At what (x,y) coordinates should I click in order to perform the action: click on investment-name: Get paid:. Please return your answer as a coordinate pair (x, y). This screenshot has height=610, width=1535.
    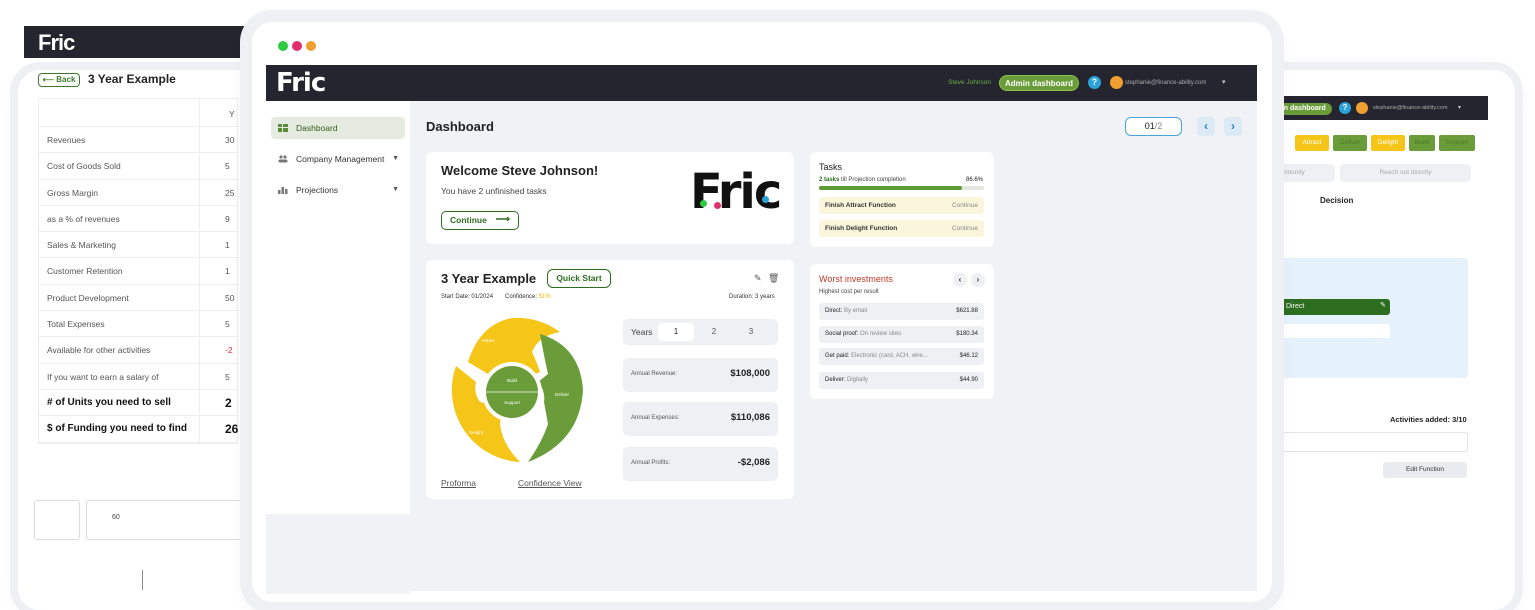
    Looking at the image, I should click on (837, 356).